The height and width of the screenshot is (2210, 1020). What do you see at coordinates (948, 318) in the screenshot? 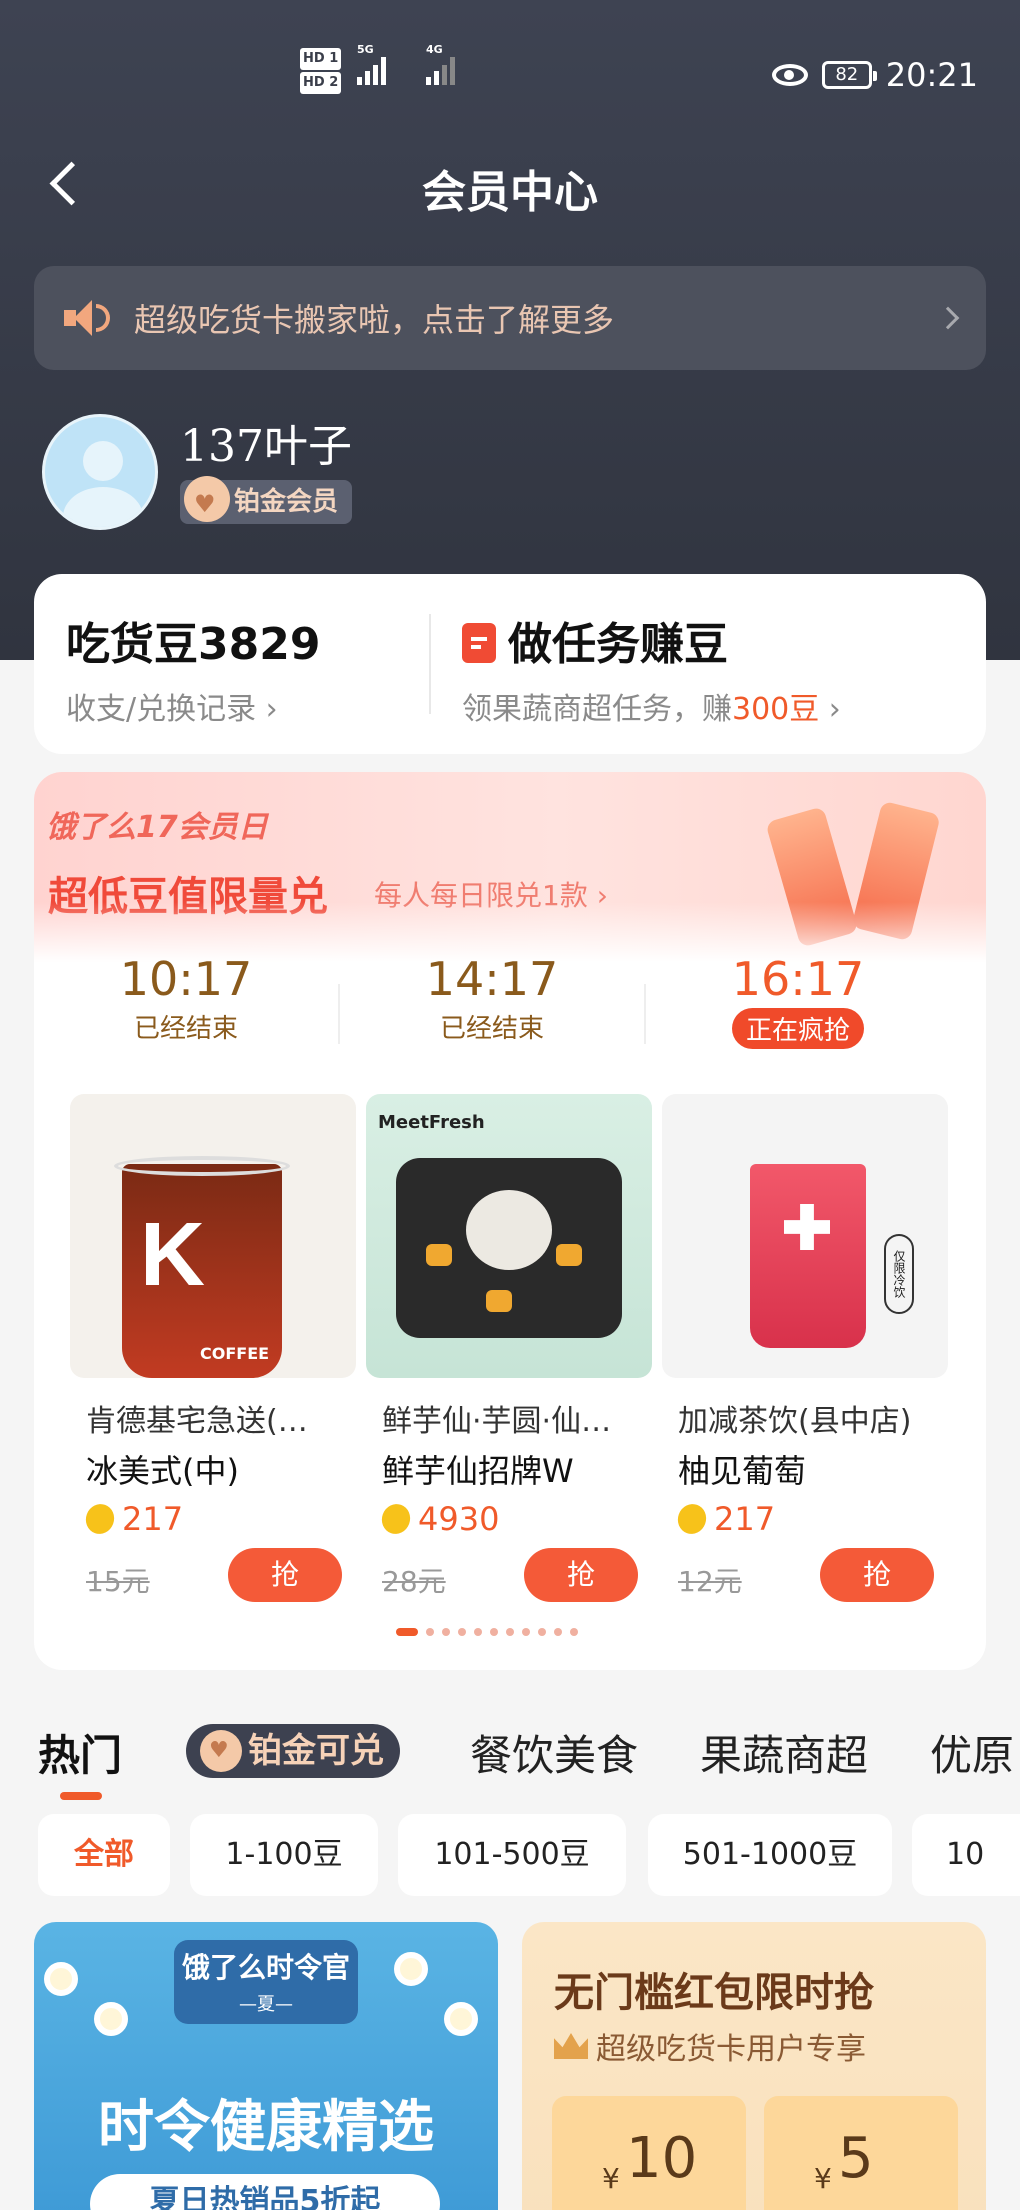
I see `chevron-right-icon` at bounding box center [948, 318].